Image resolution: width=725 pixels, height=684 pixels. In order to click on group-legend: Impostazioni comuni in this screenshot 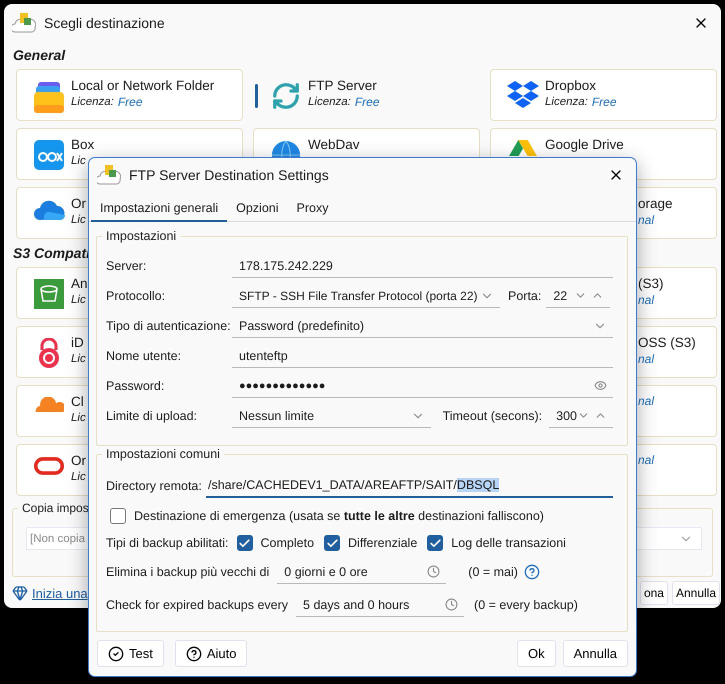, I will do `click(163, 454)`.